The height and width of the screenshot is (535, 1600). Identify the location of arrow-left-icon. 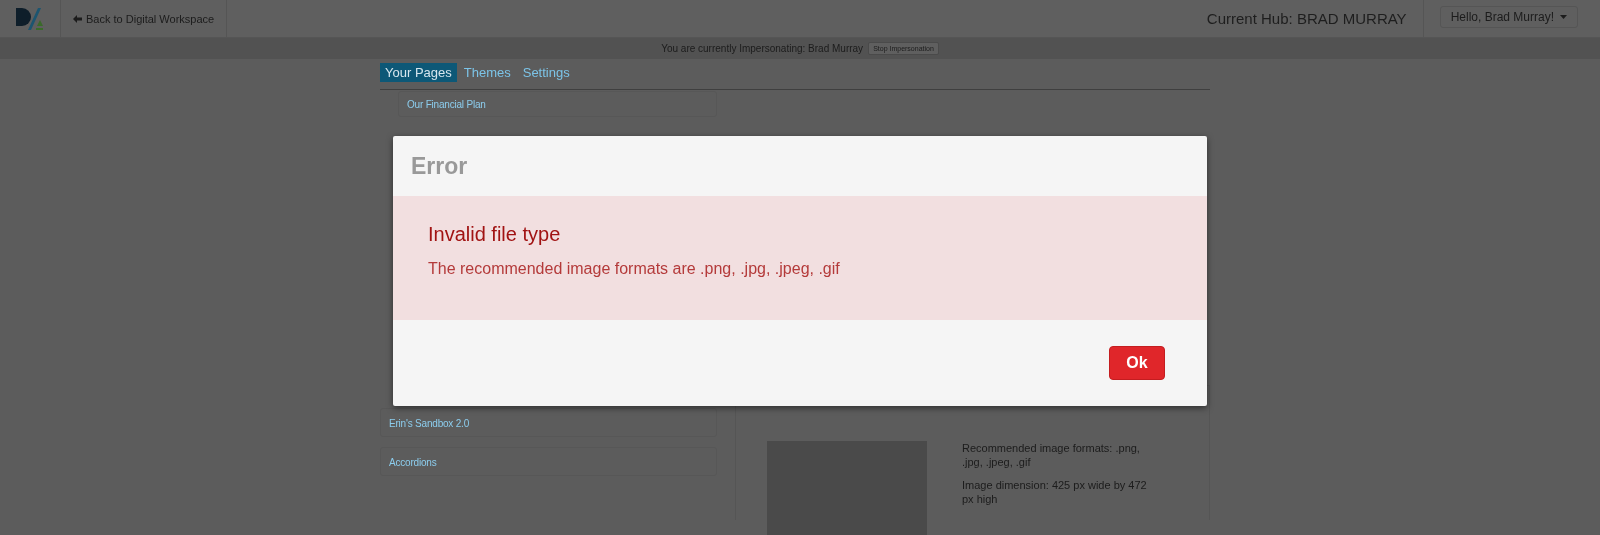
(77, 18).